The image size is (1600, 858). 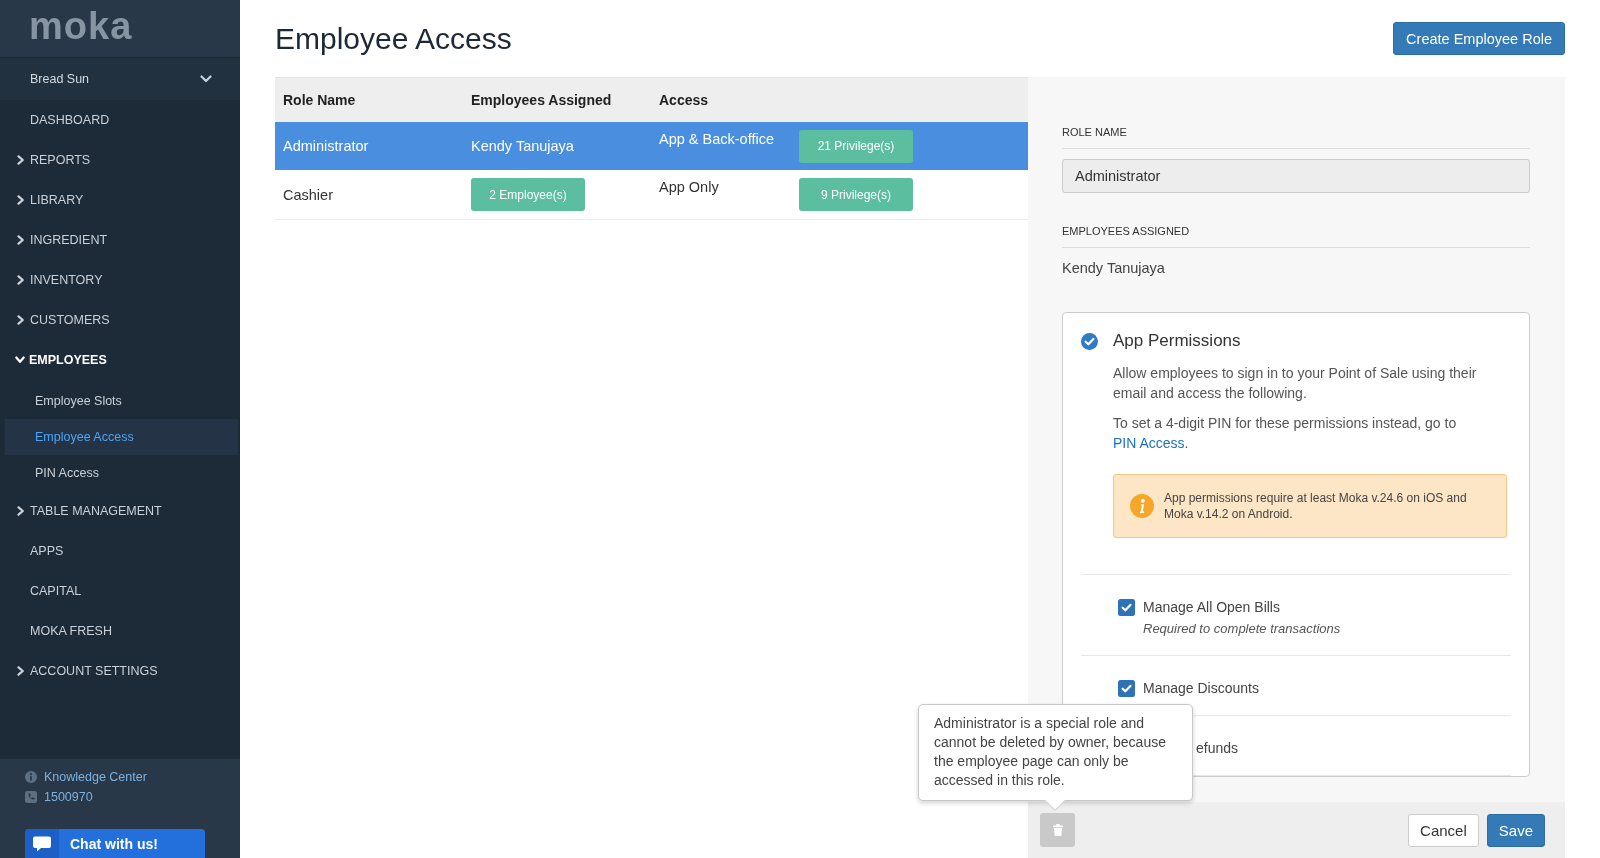 I want to click on nav-item: CAPITAL, so click(x=120, y=591).